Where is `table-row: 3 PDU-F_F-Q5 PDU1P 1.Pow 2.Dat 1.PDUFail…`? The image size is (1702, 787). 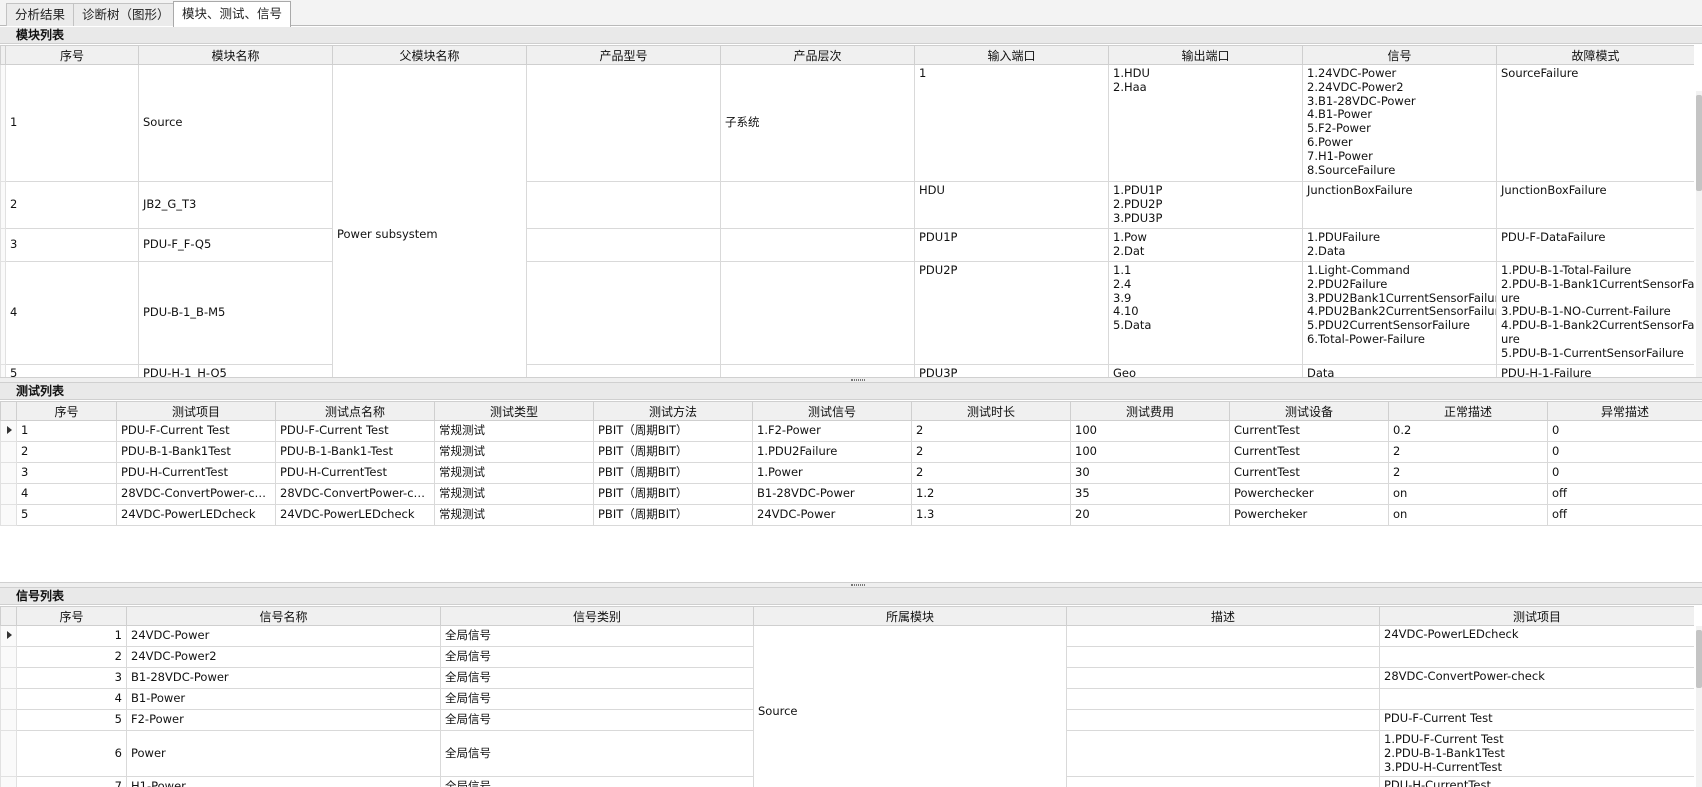 table-row: 3 PDU-F_F-Q5 PDU1P 1.Pow 2.Dat 1.PDUFail… is located at coordinates (847, 245).